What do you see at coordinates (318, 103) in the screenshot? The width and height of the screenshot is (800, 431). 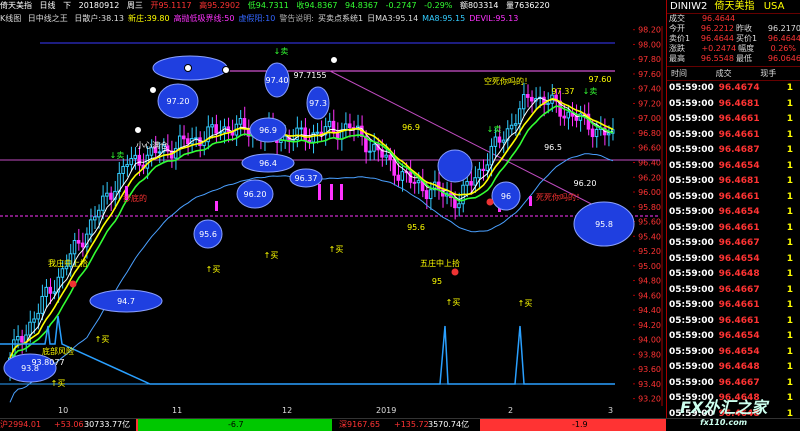 I see `annotation-label: 97.3` at bounding box center [318, 103].